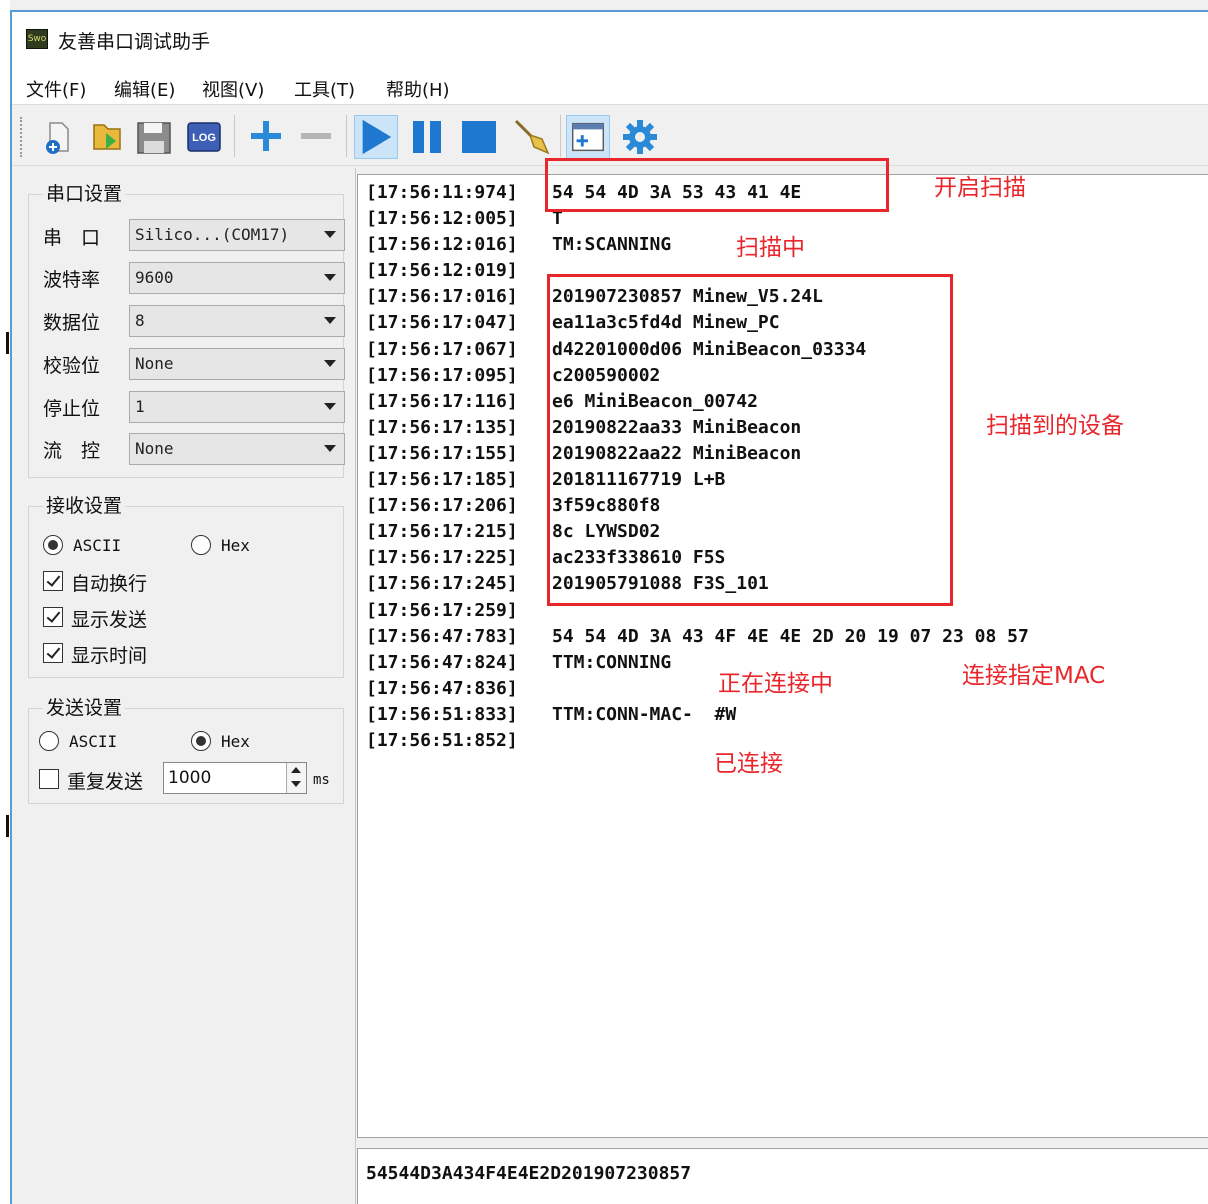  I want to click on menu-file: 文件(F), so click(56, 89).